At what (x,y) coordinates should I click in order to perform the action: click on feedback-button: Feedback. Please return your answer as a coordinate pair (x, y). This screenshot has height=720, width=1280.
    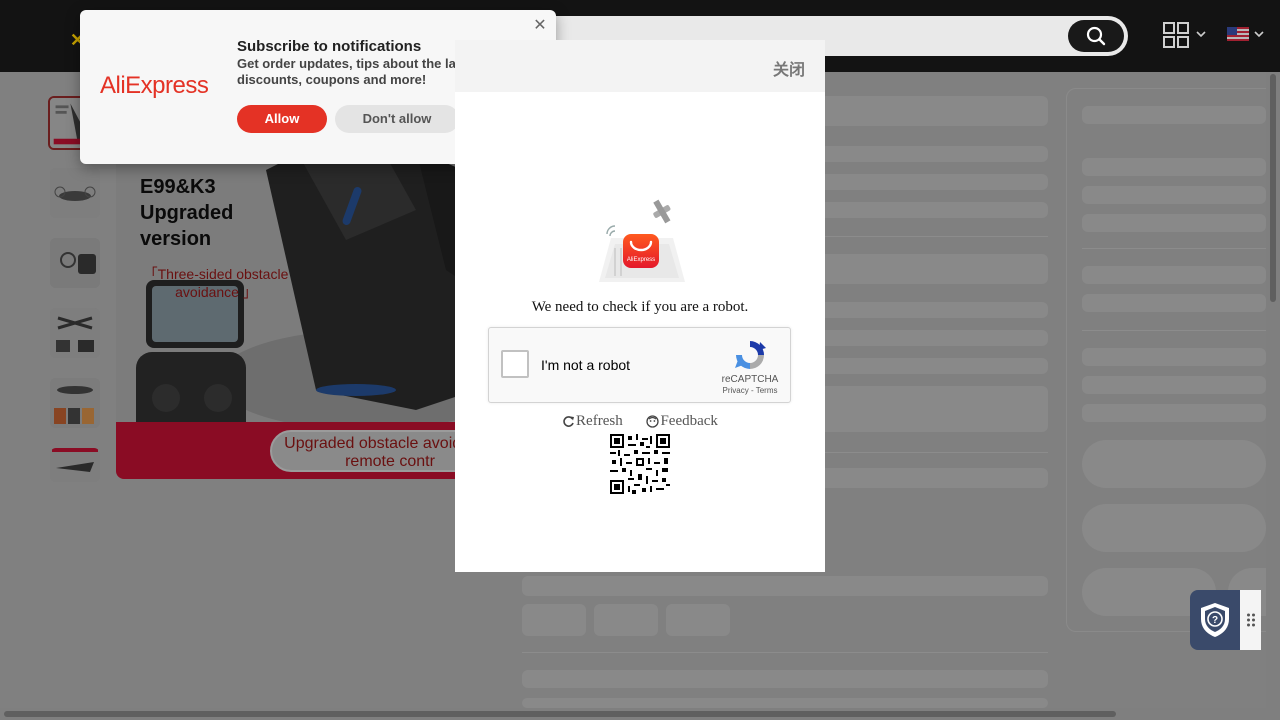
    Looking at the image, I should click on (682, 421).